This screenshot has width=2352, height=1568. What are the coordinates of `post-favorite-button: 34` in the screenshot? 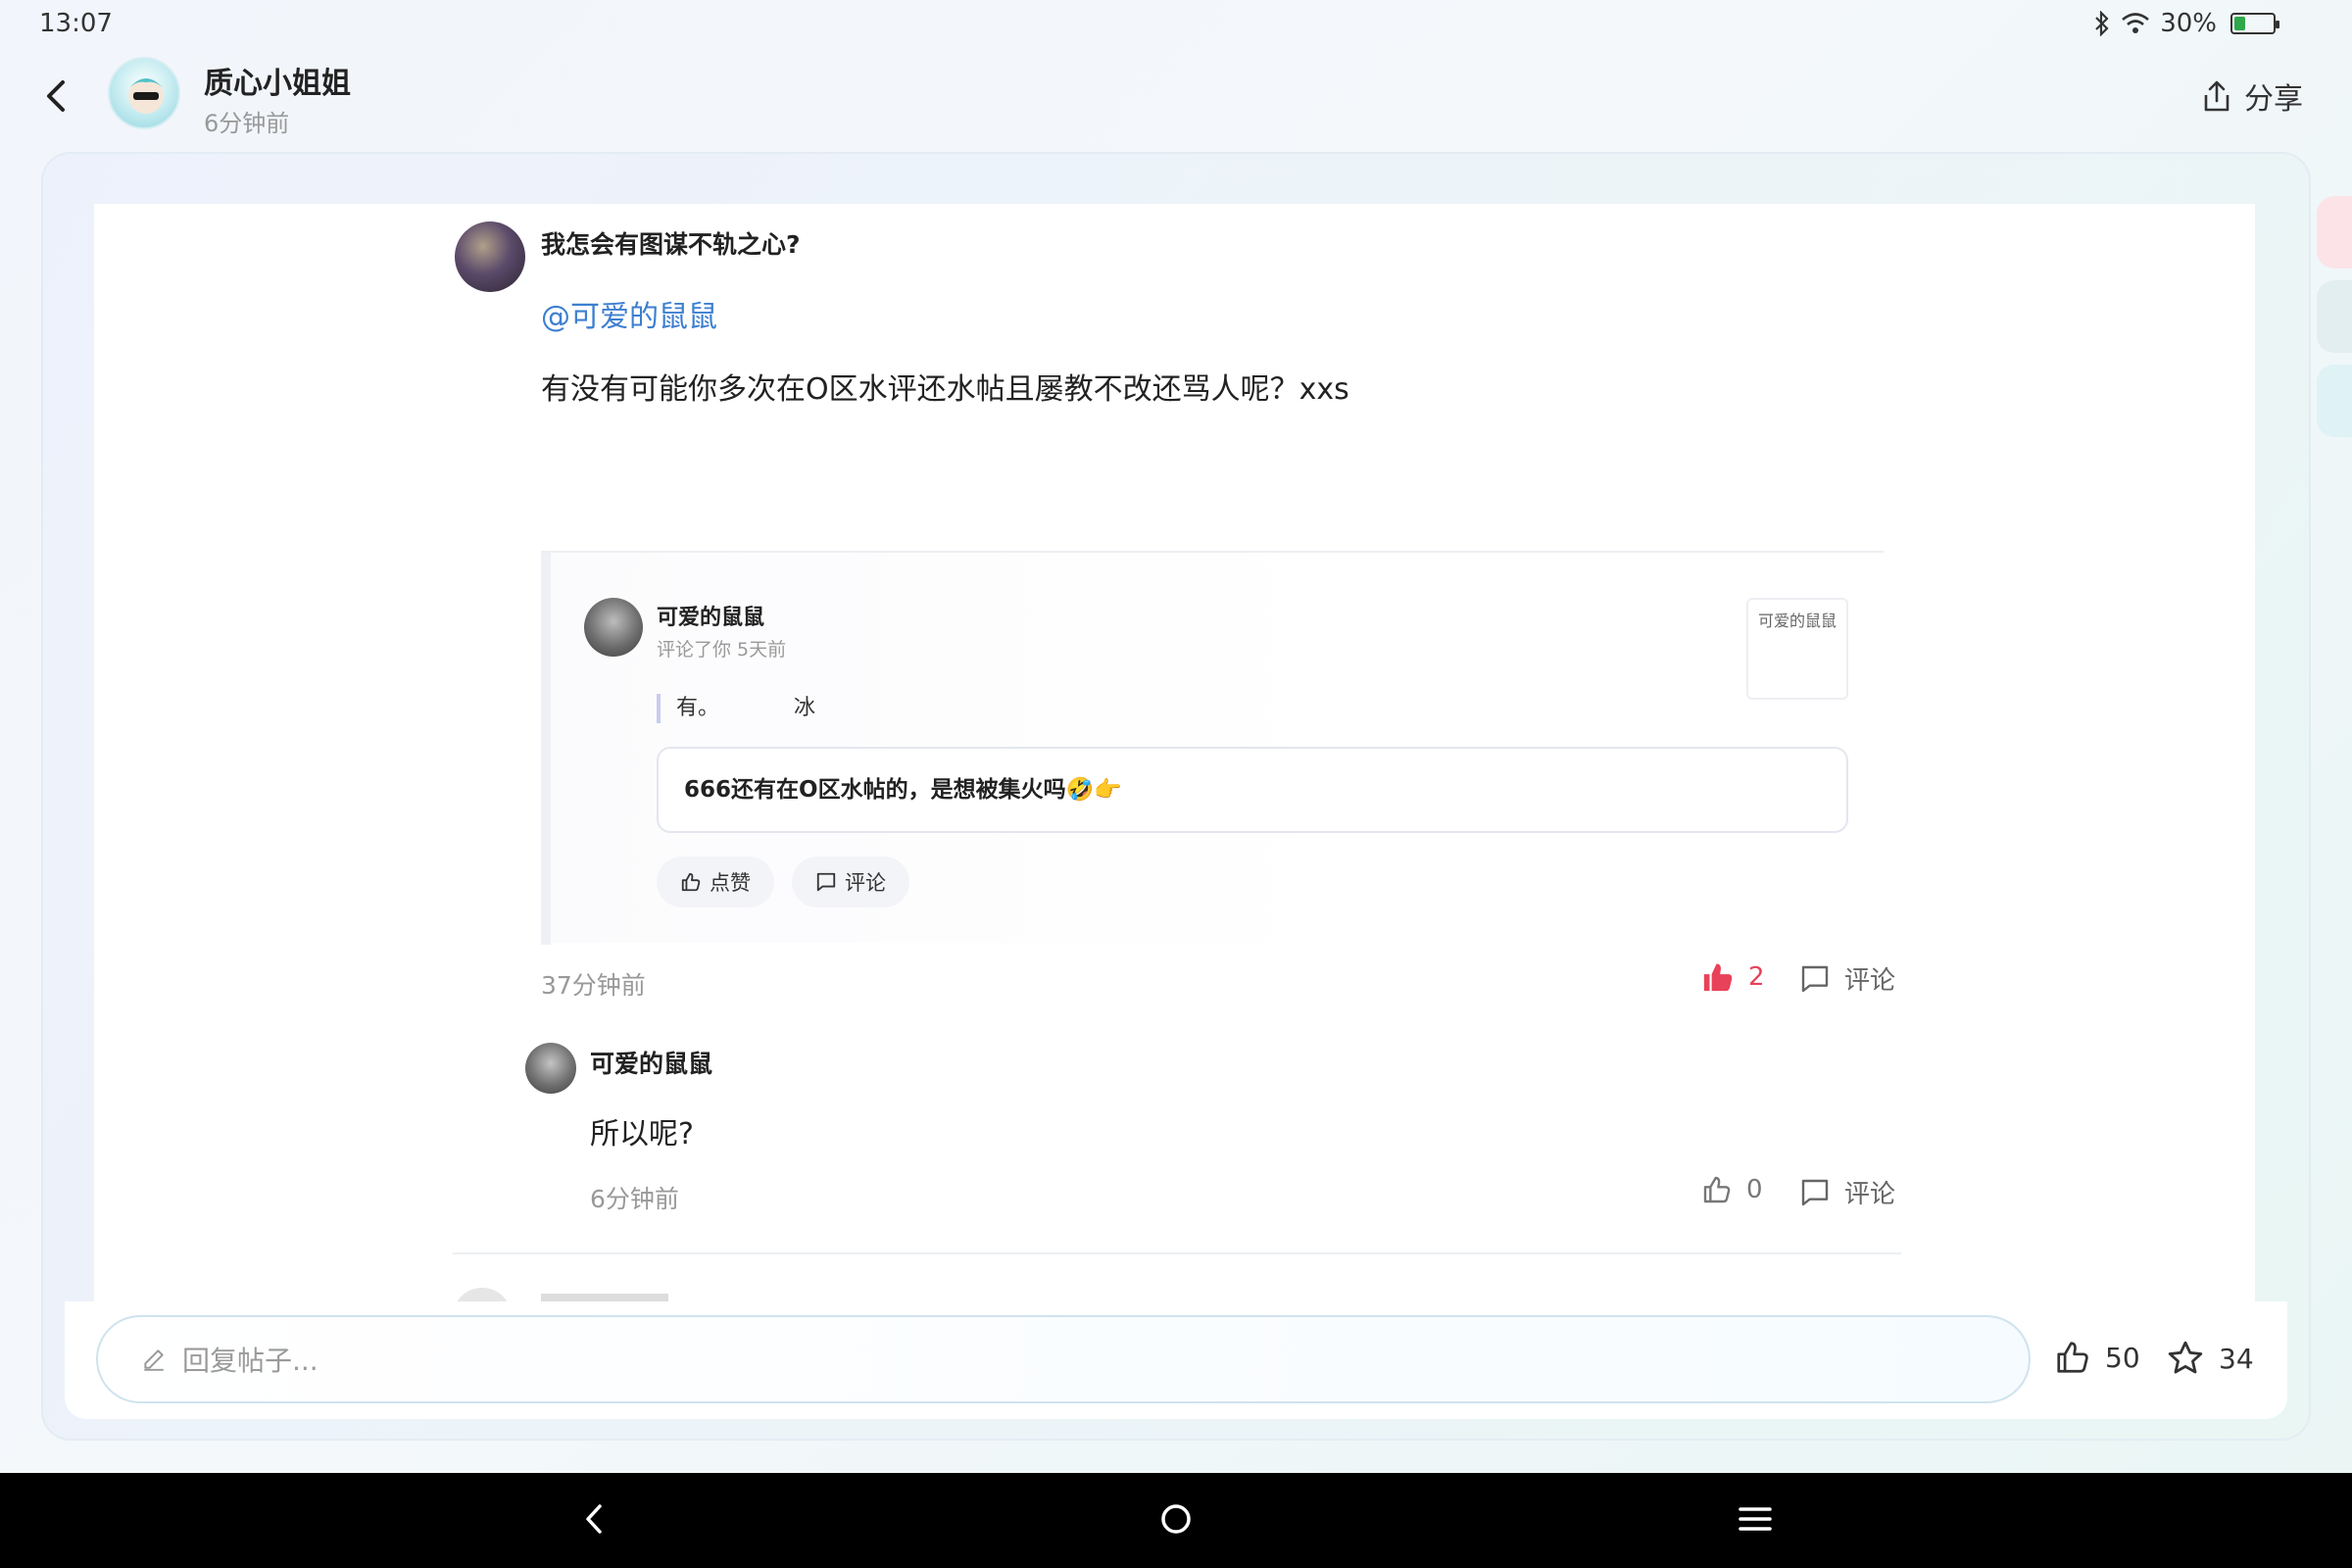 It's located at (2210, 1358).